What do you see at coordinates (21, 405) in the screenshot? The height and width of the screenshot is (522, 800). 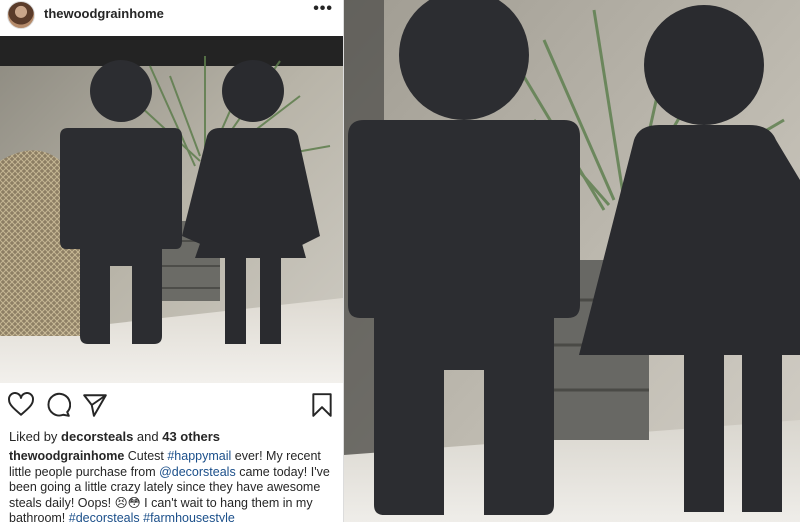 I see `heart-icon` at bounding box center [21, 405].